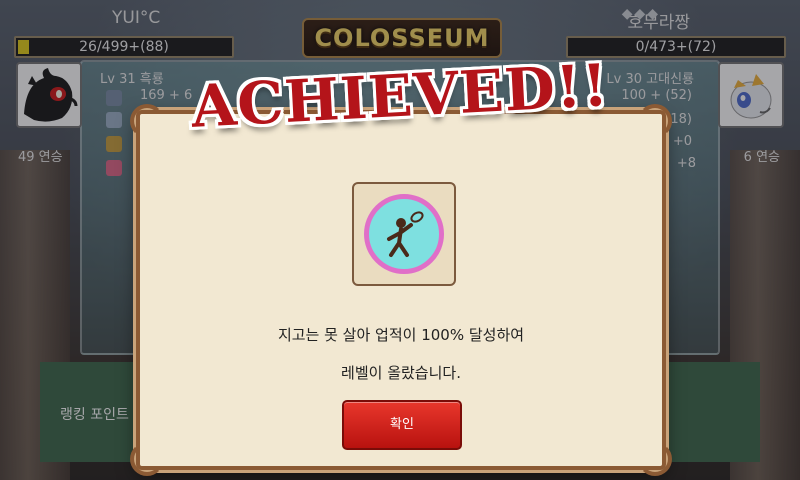 This screenshot has height=480, width=800. I want to click on achievement-badge-frame, so click(404, 234).